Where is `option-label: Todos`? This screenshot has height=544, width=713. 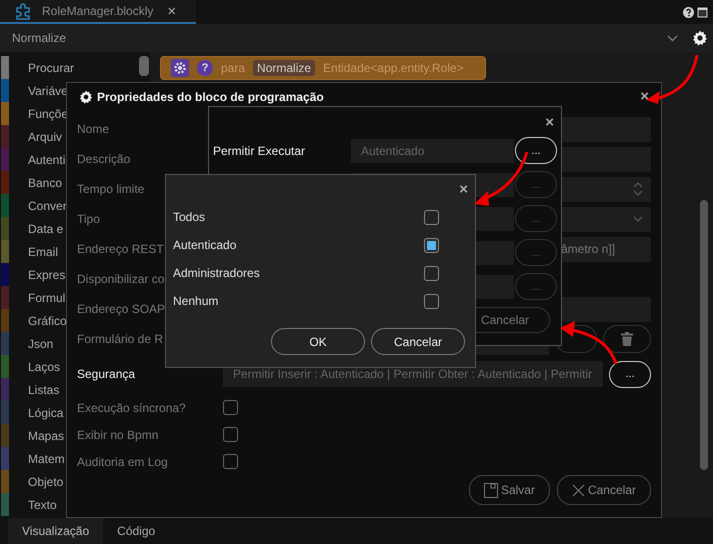
option-label: Todos is located at coordinates (189, 217).